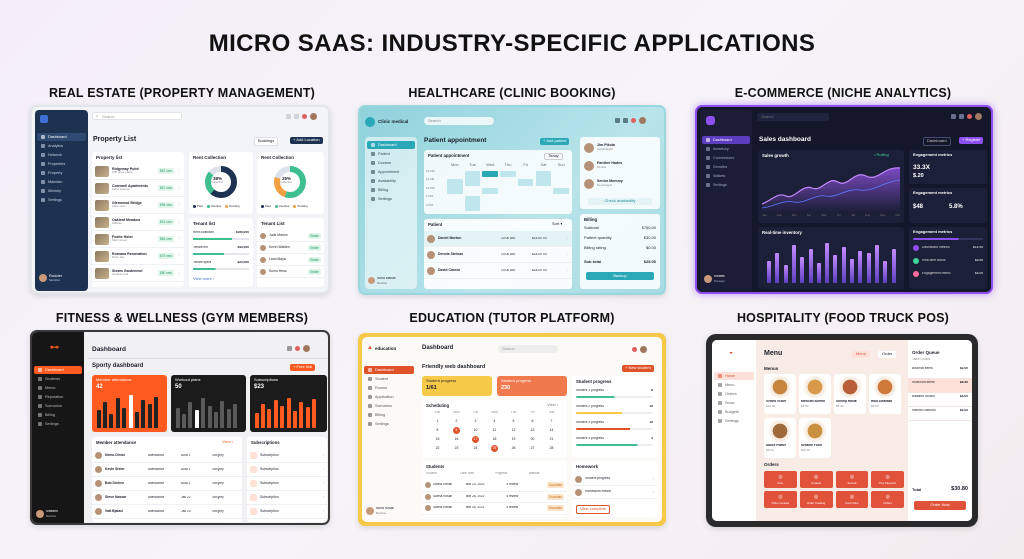 This screenshot has width=1024, height=559. I want to click on nav-item-properties: Properties, so click(61, 164).